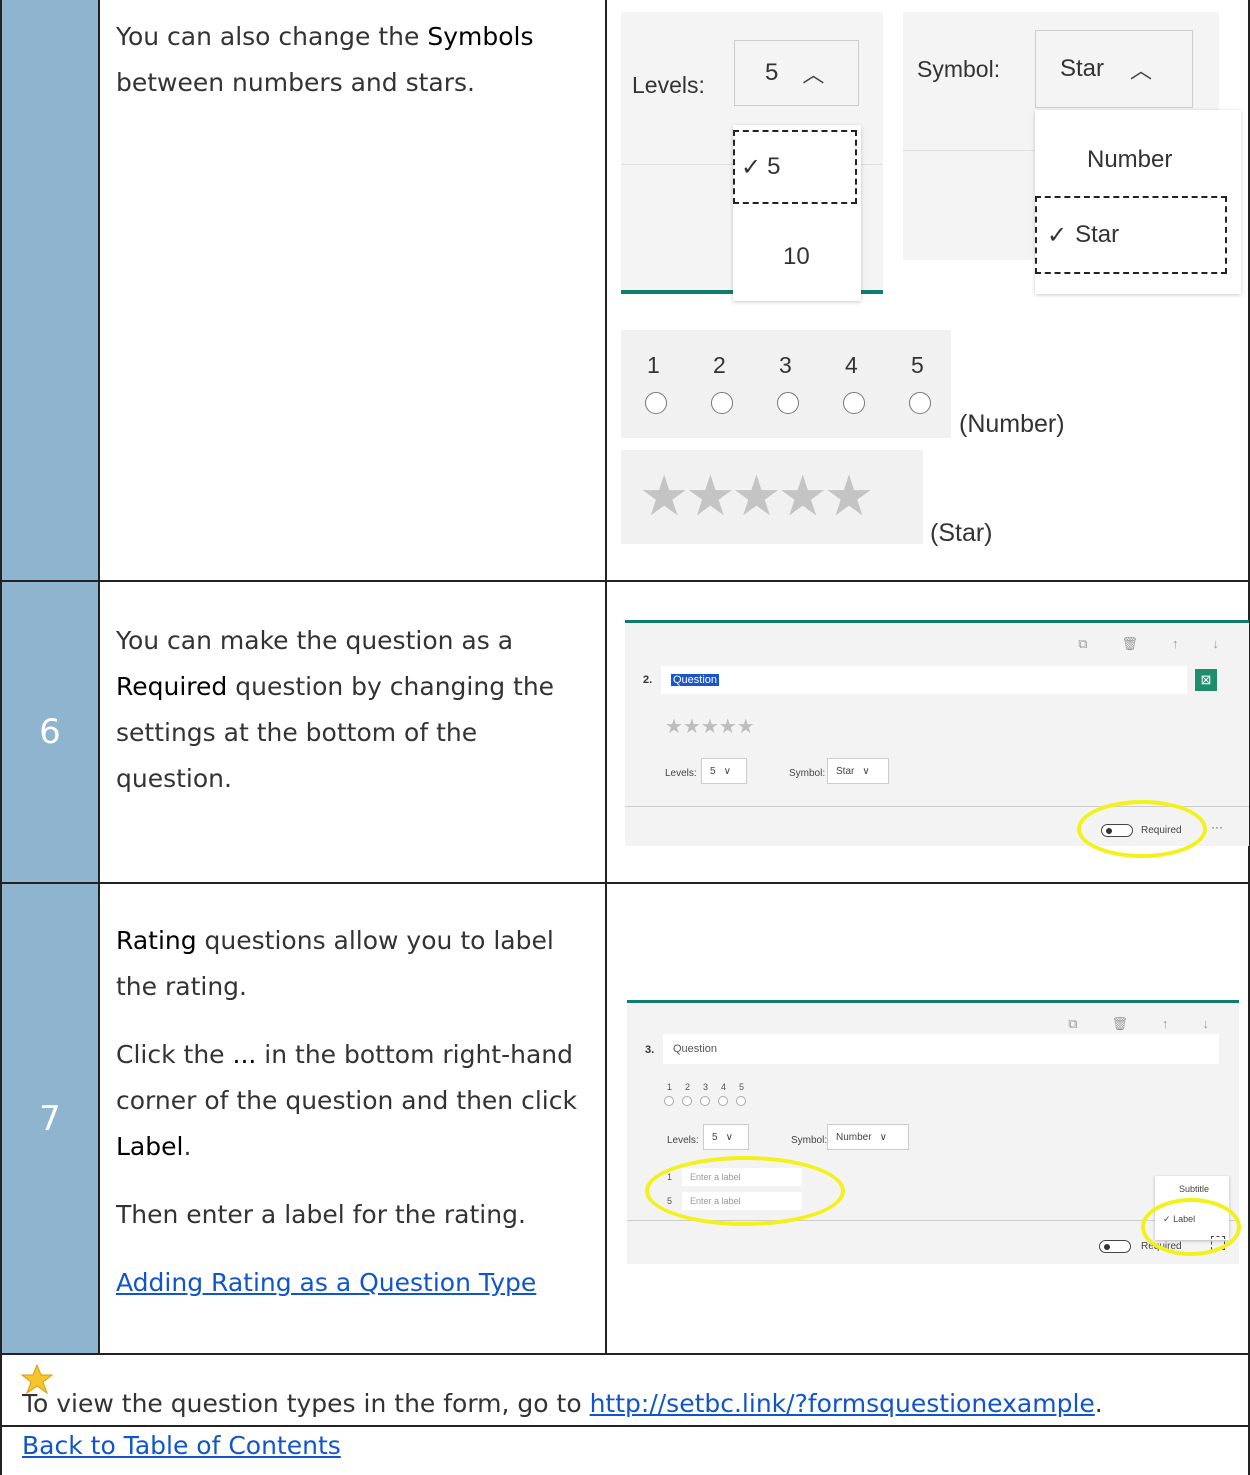  What do you see at coordinates (858, 771) in the screenshot?
I see `symbol-dropdown: Star ∨` at bounding box center [858, 771].